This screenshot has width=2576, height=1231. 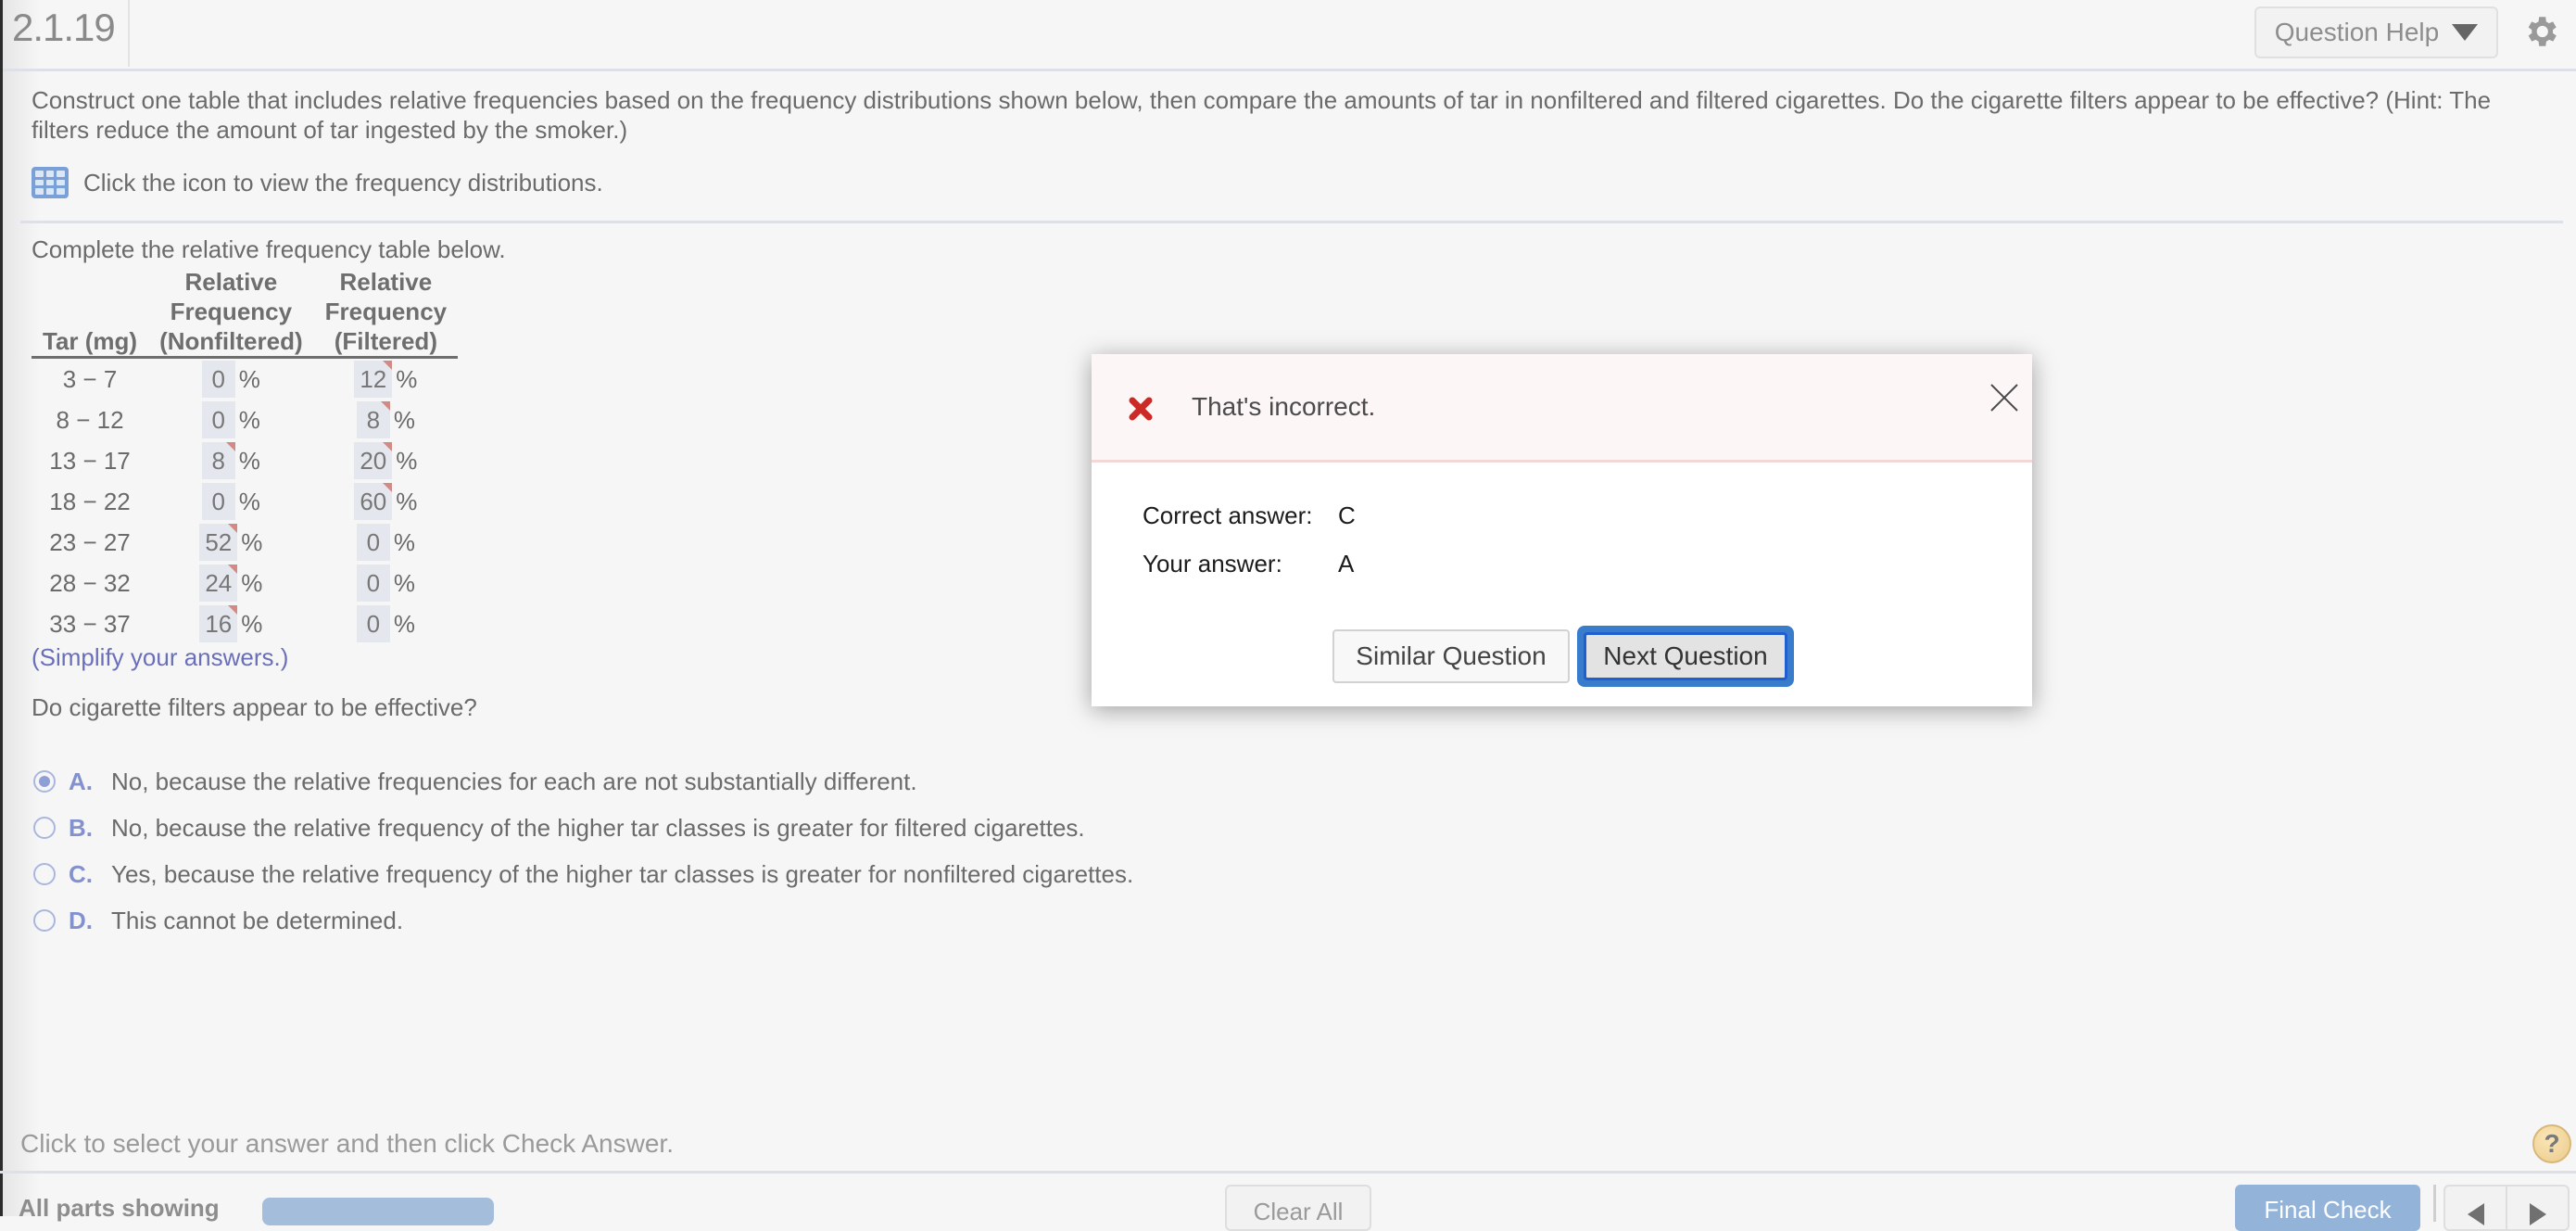 What do you see at coordinates (1141, 409) in the screenshot?
I see `x-mark-icon` at bounding box center [1141, 409].